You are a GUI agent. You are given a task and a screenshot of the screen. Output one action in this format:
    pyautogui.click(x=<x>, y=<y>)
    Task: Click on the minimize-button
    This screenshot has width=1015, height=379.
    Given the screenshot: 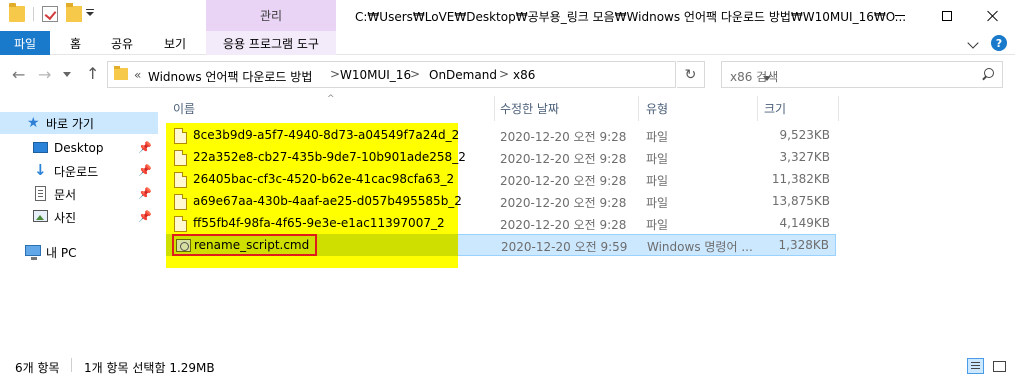 What is the action you would take?
    pyautogui.click(x=900, y=15)
    